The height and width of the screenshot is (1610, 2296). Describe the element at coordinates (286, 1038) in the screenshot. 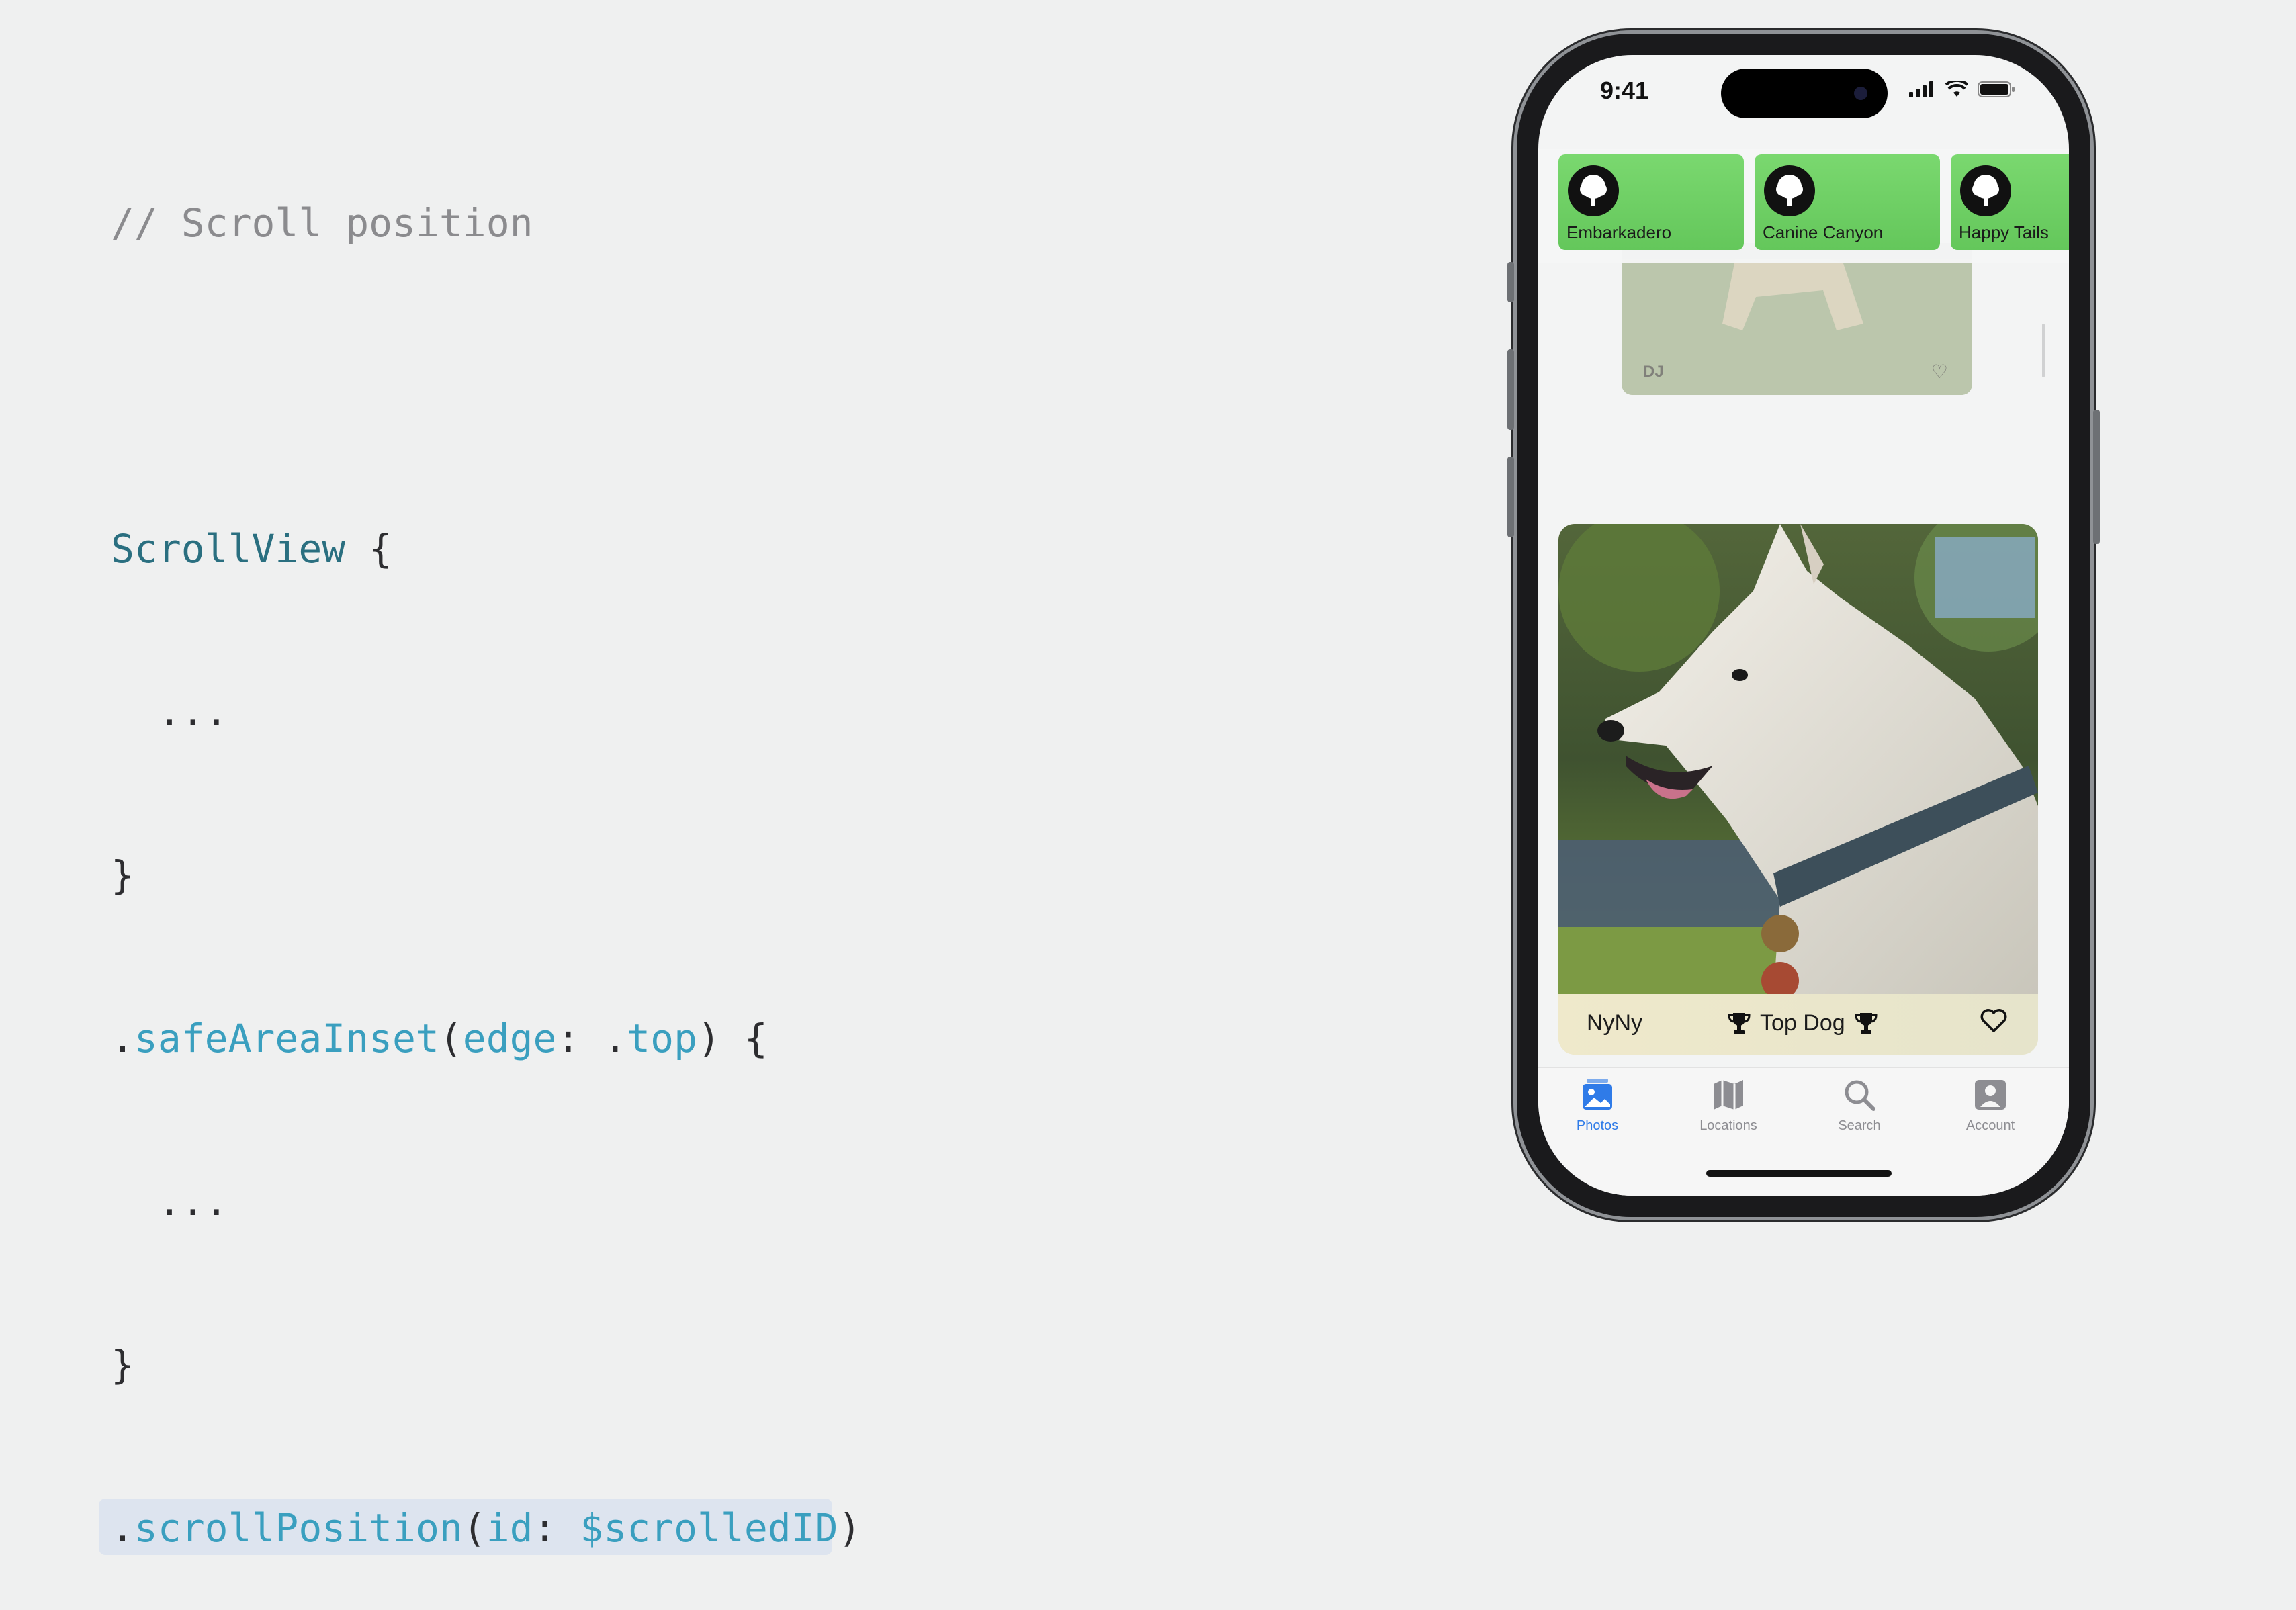

I see `code-token: safeAreaInset` at that location.